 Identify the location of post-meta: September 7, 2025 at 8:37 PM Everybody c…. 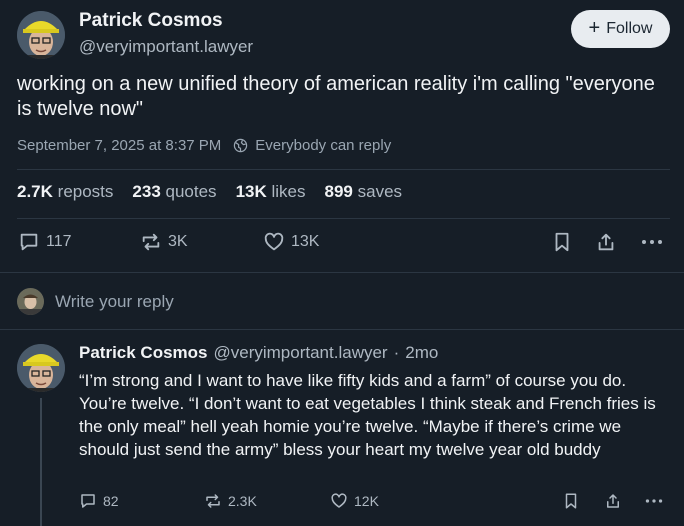
(204, 145).